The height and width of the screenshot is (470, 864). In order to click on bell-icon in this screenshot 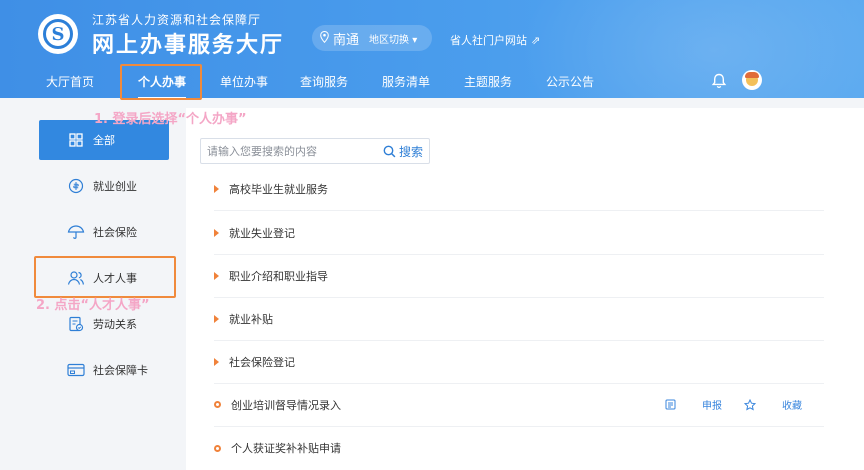, I will do `click(719, 81)`.